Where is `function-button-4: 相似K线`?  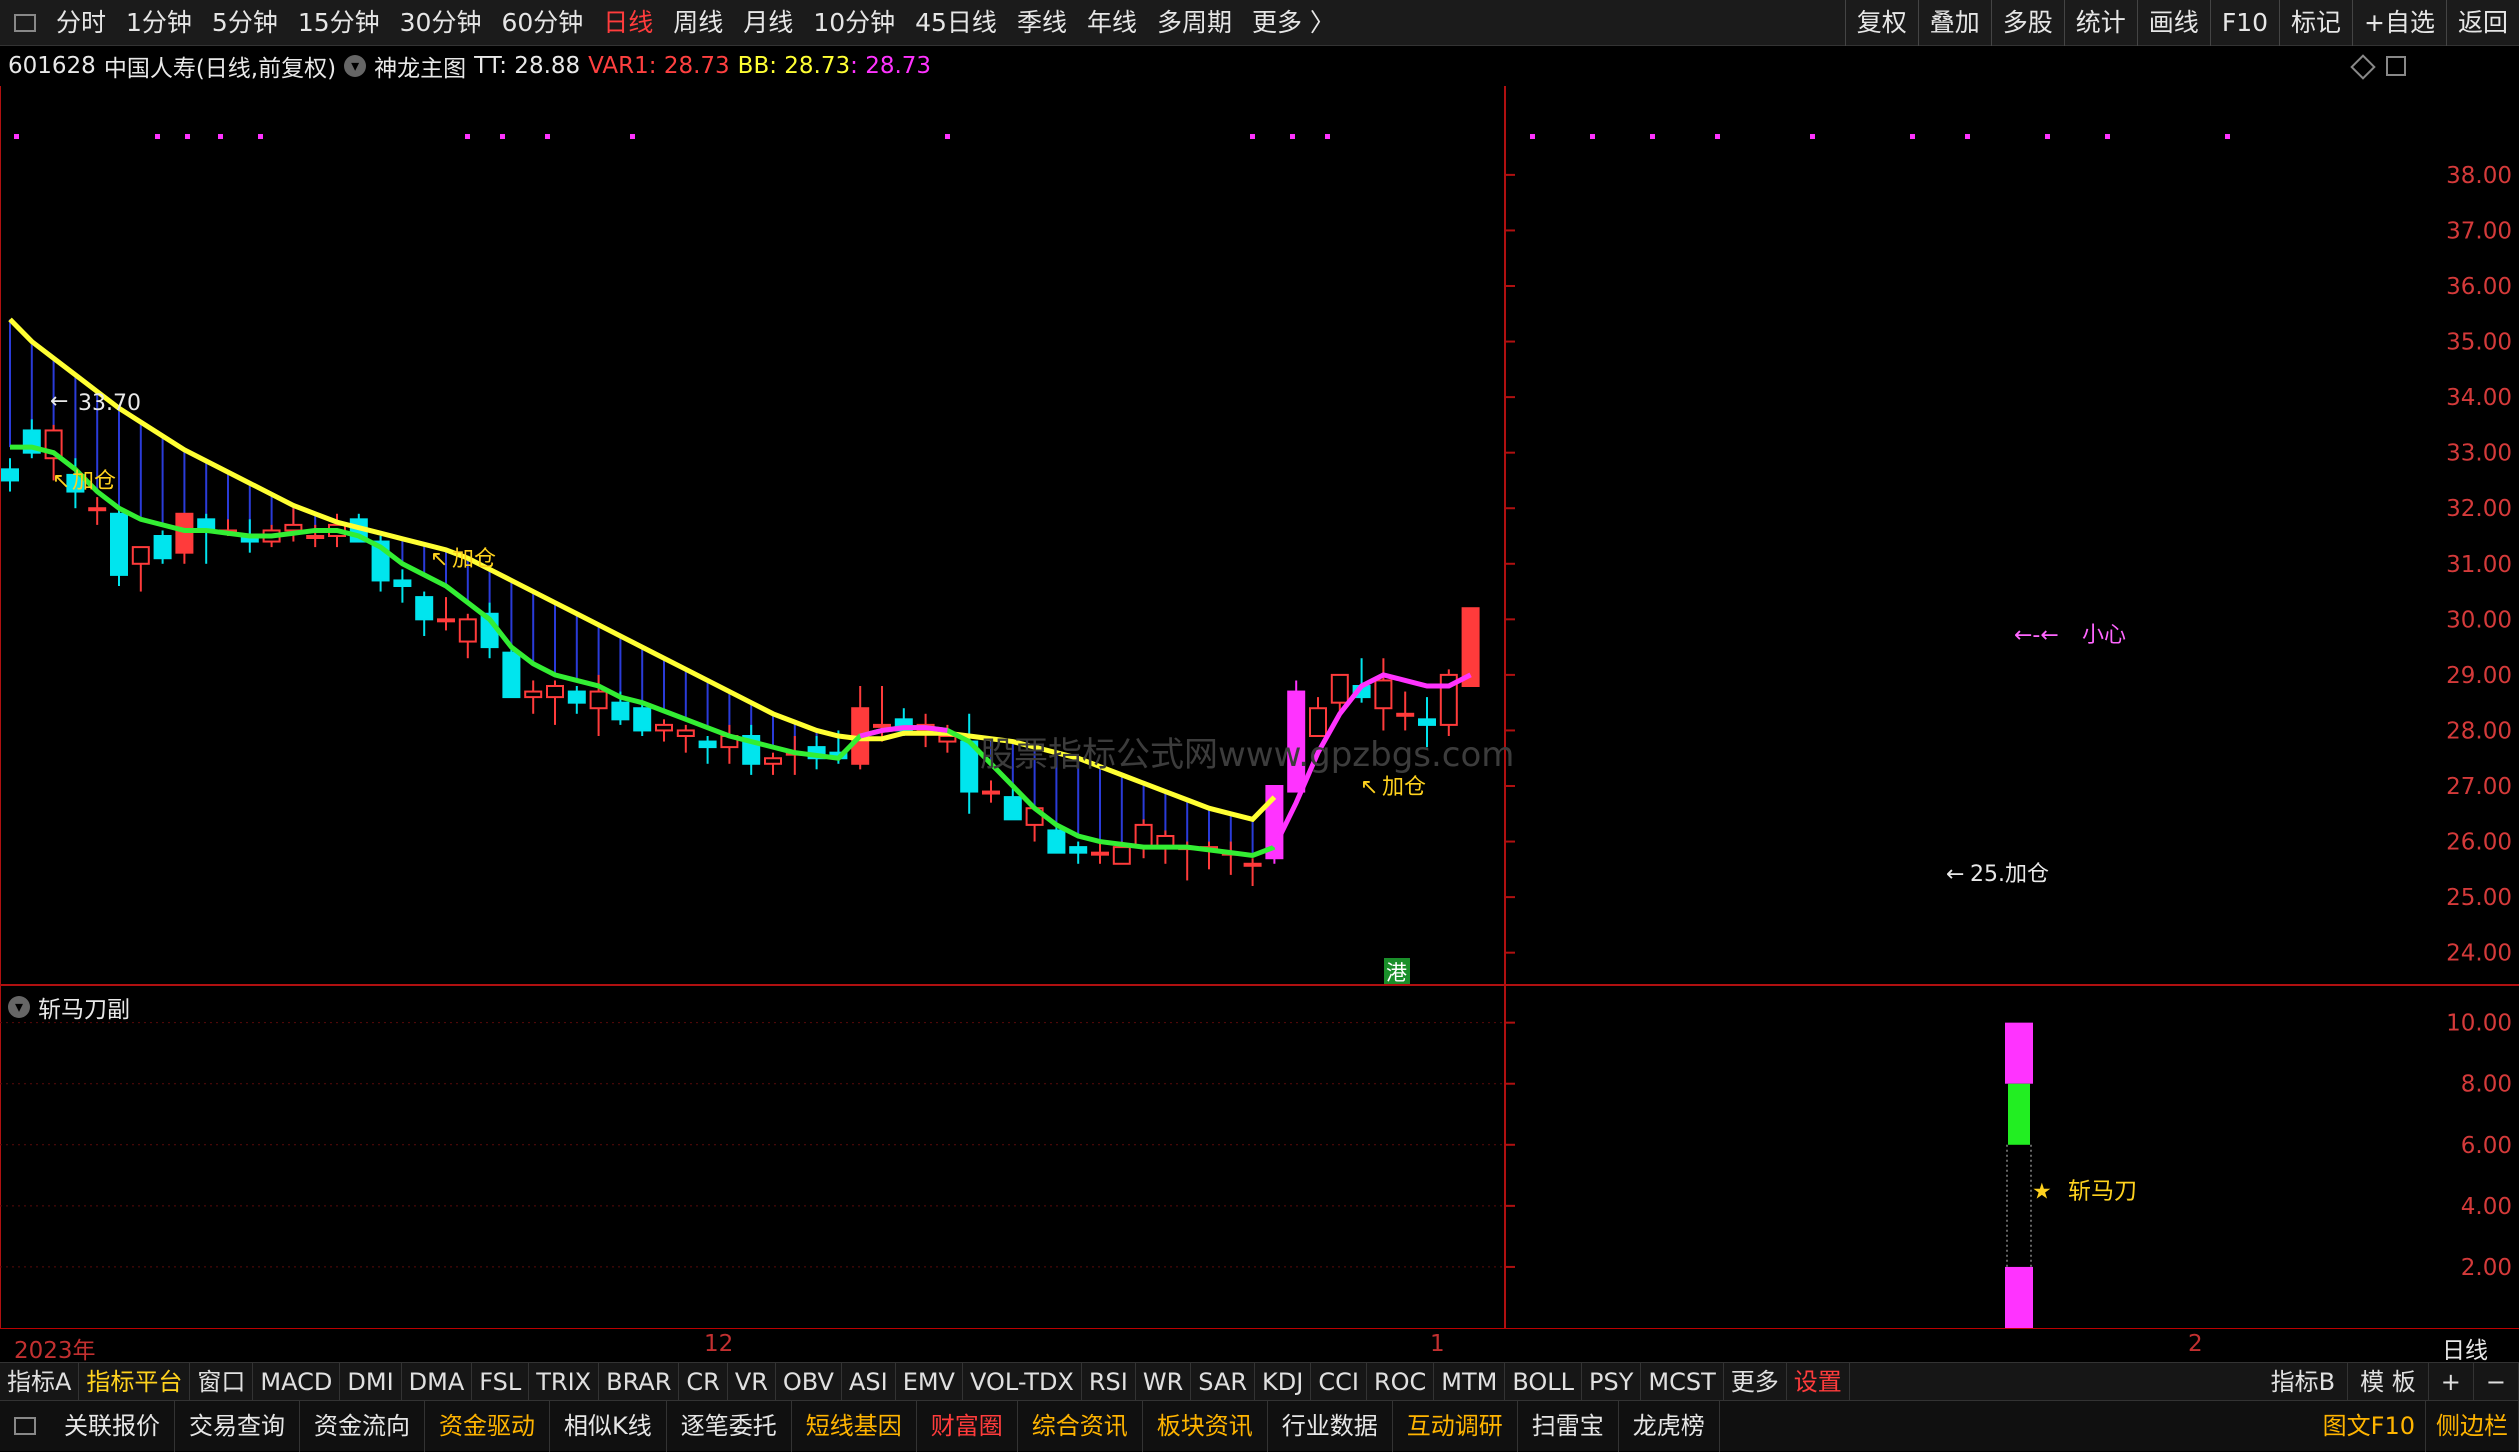 function-button-4: 相似K线 is located at coordinates (608, 1426).